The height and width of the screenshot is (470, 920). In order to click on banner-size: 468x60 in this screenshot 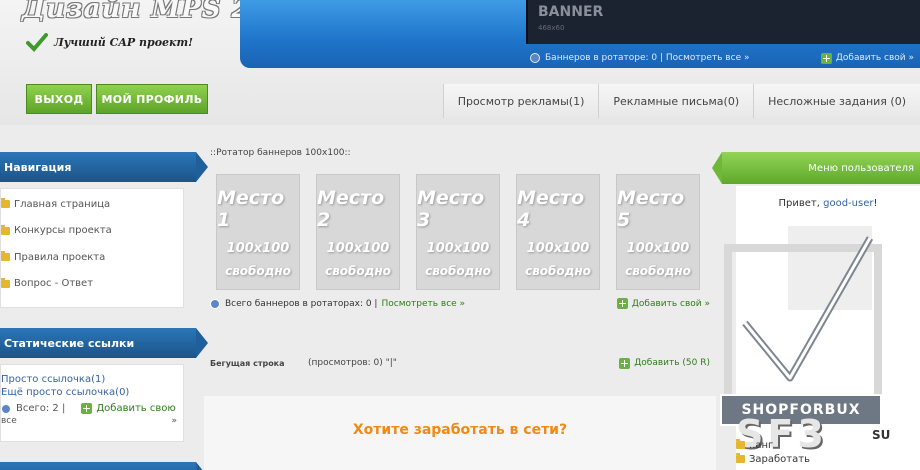, I will do `click(551, 28)`.